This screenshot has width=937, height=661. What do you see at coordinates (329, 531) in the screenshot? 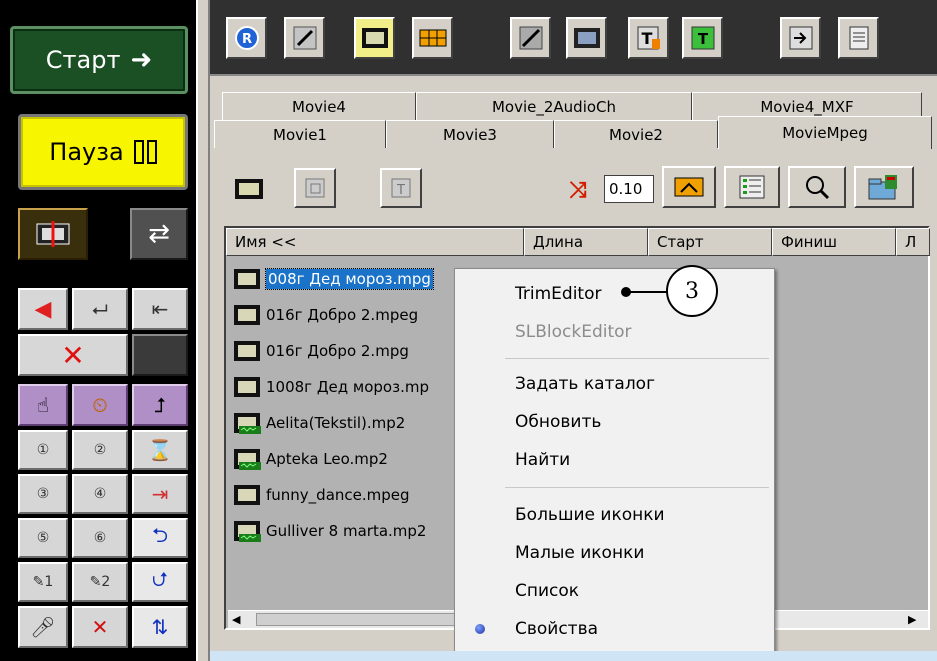
I see `list-item: Gulliver 8 marta.mp2` at bounding box center [329, 531].